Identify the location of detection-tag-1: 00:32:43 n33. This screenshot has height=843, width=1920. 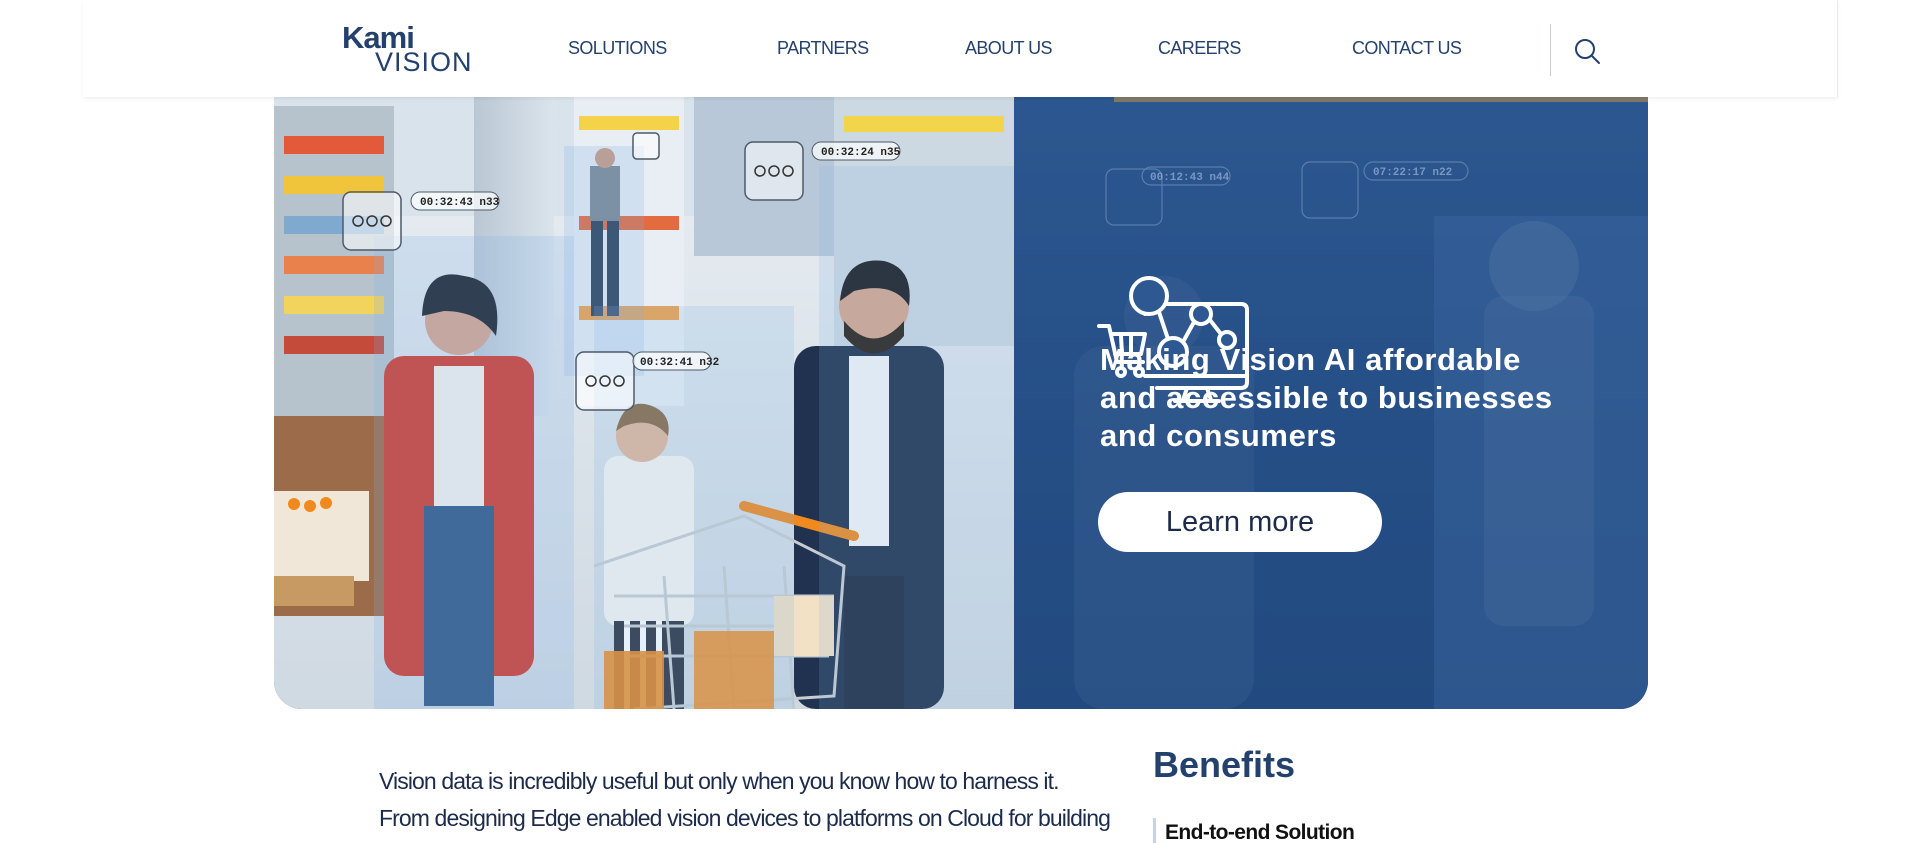
(460, 203).